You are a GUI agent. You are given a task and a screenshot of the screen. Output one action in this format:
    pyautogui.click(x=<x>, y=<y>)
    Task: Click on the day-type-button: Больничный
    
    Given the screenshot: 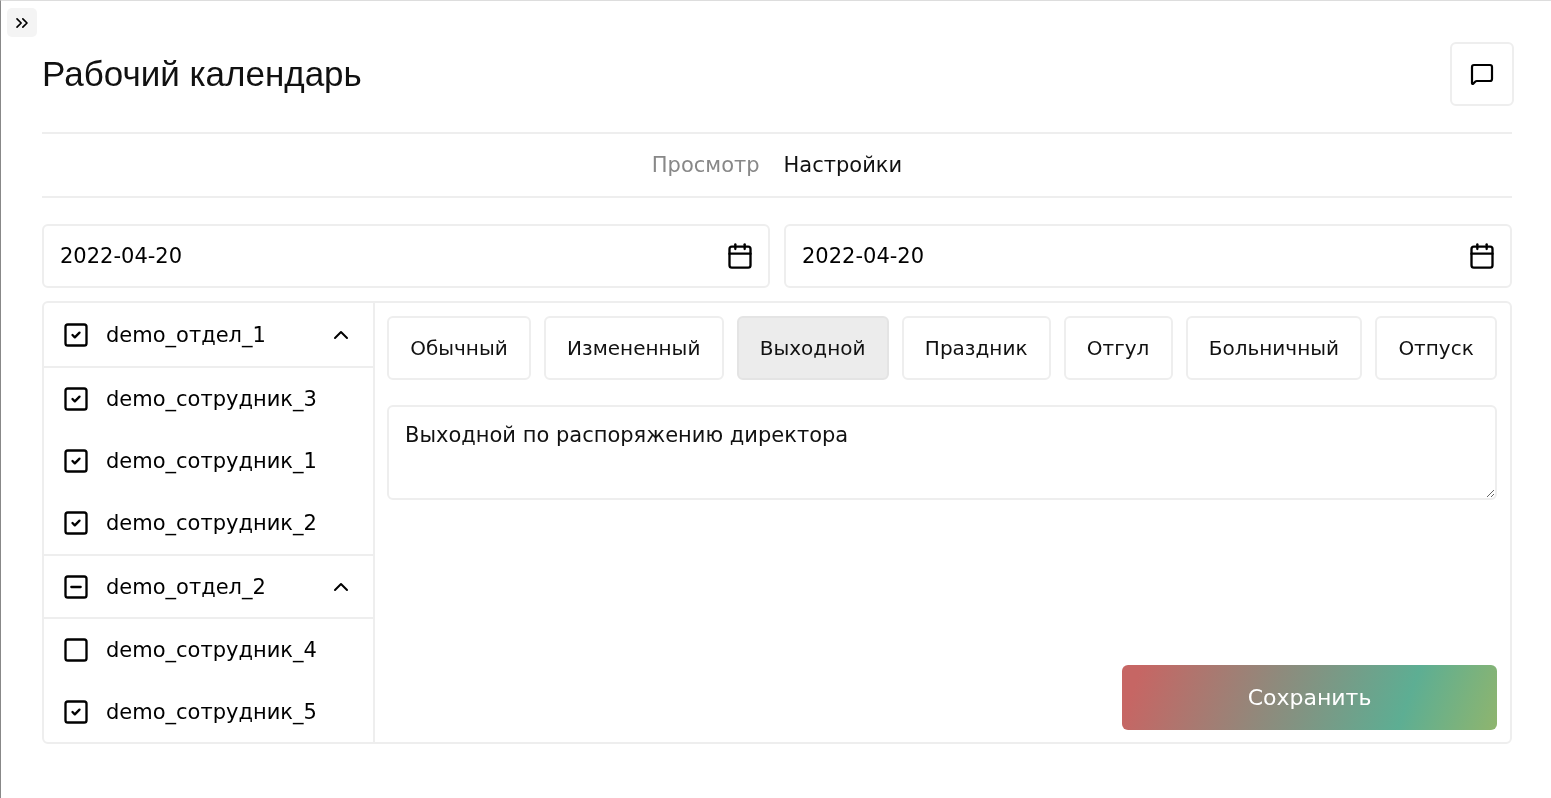 What is the action you would take?
    pyautogui.click(x=1274, y=348)
    